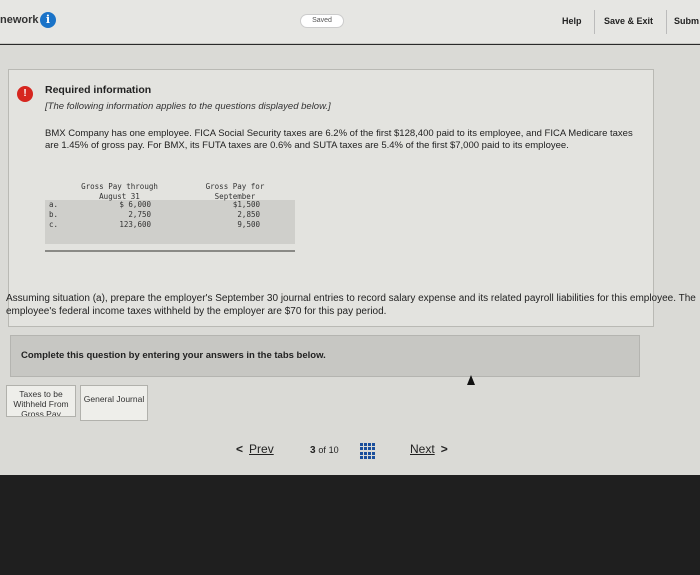 The width and height of the screenshot is (700, 575). What do you see at coordinates (313, 450) in the screenshot?
I see `current-page: 3` at bounding box center [313, 450].